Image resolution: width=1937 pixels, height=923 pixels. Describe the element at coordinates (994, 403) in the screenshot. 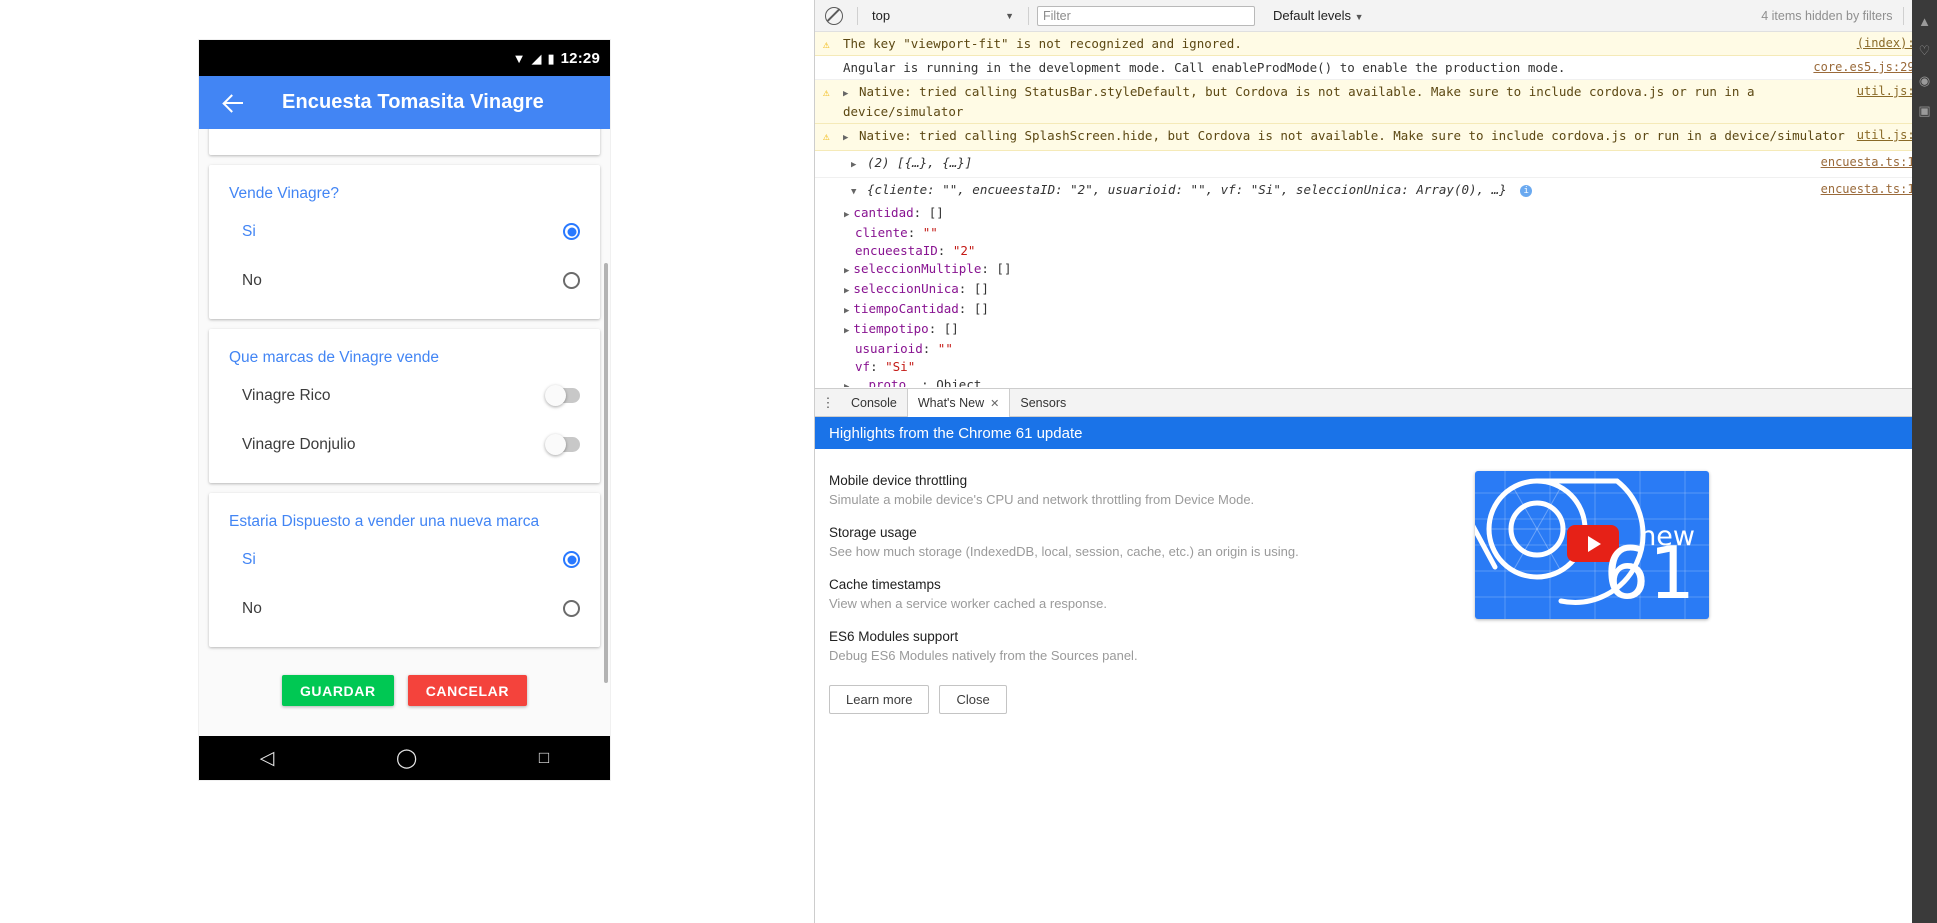

I see `close-icon: ✕` at that location.